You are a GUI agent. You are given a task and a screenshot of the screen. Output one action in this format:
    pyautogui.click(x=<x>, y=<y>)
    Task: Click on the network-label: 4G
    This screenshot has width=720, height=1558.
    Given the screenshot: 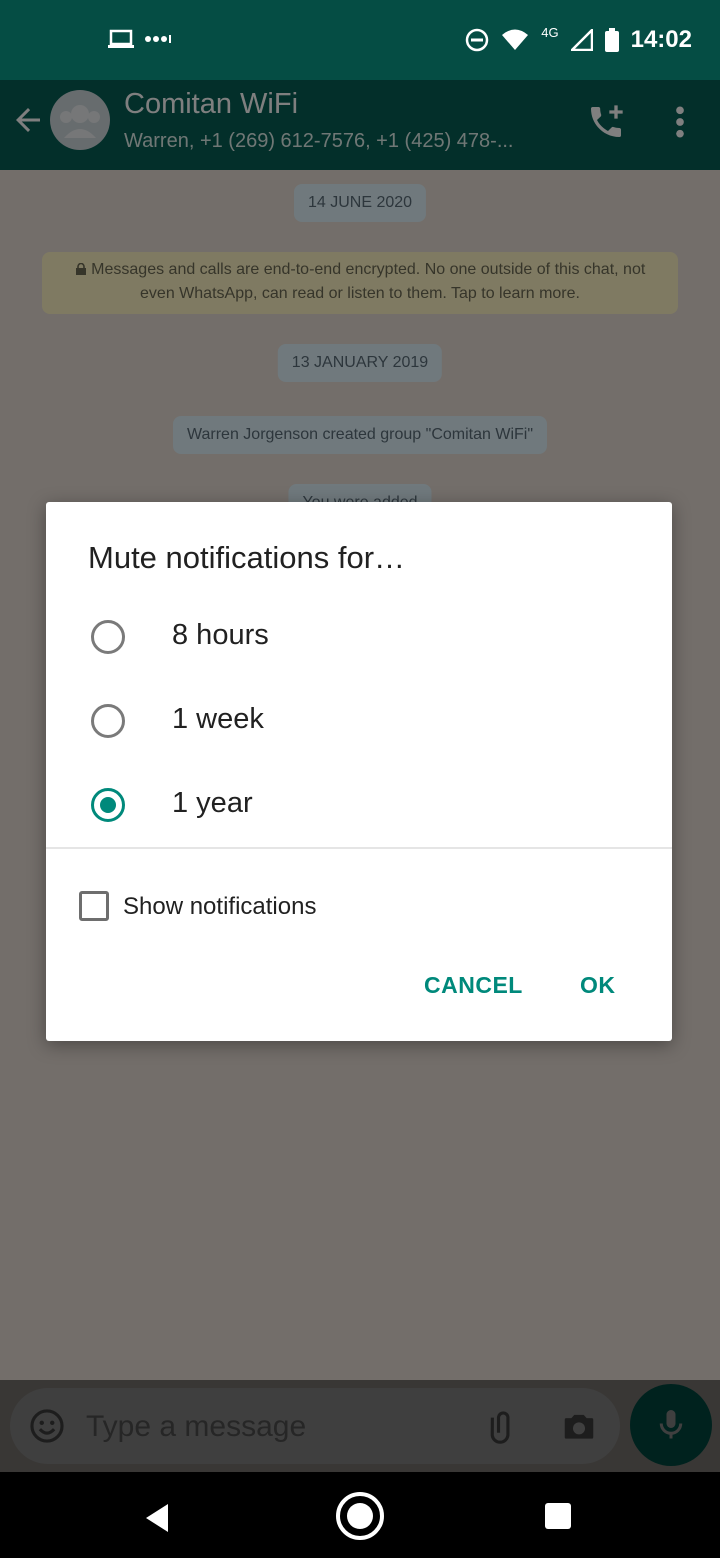 What is the action you would take?
    pyautogui.click(x=550, y=32)
    